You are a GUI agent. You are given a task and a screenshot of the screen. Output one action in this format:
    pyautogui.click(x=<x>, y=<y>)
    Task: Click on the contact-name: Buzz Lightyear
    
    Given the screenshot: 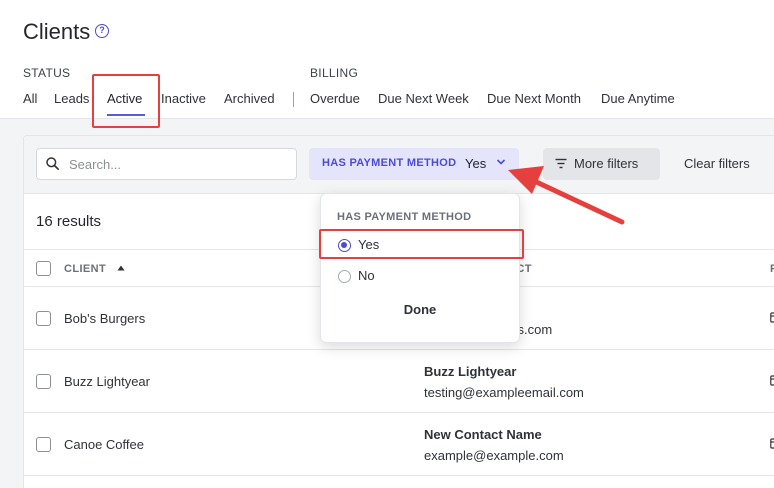 What is the action you would take?
    pyautogui.click(x=470, y=371)
    